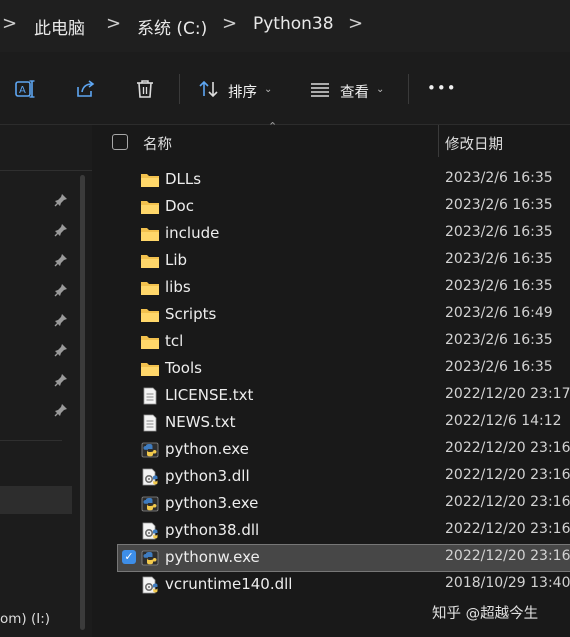  I want to click on command-bar: A 排序 ⌄ 查看 ⌄ •••, so click(285, 88).